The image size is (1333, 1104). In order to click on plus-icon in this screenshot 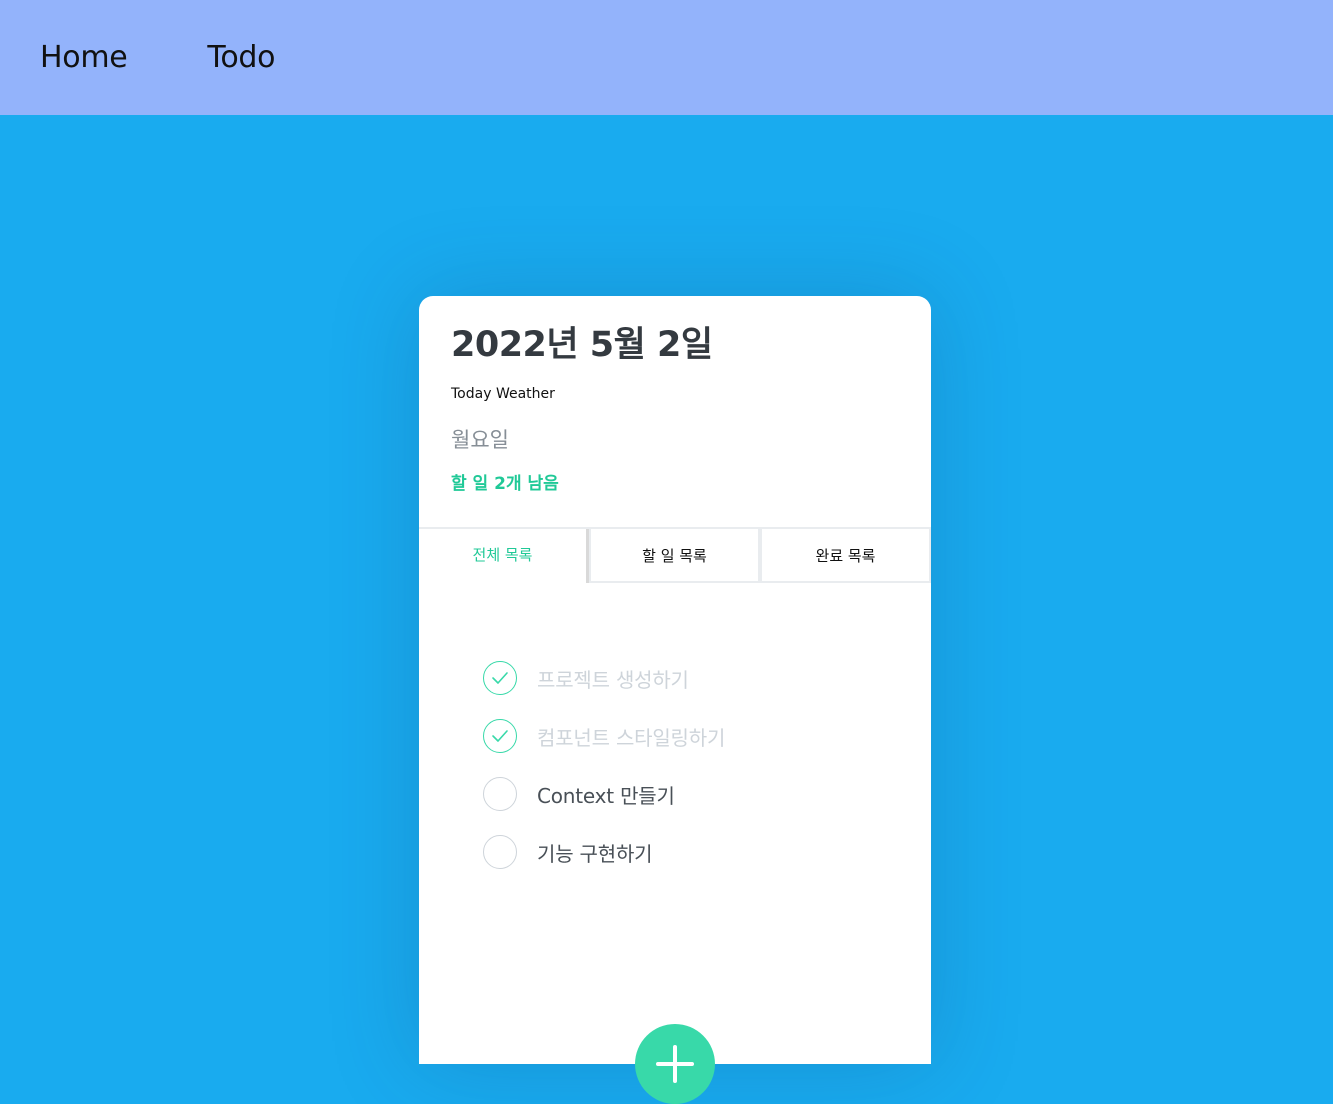, I will do `click(675, 1064)`.